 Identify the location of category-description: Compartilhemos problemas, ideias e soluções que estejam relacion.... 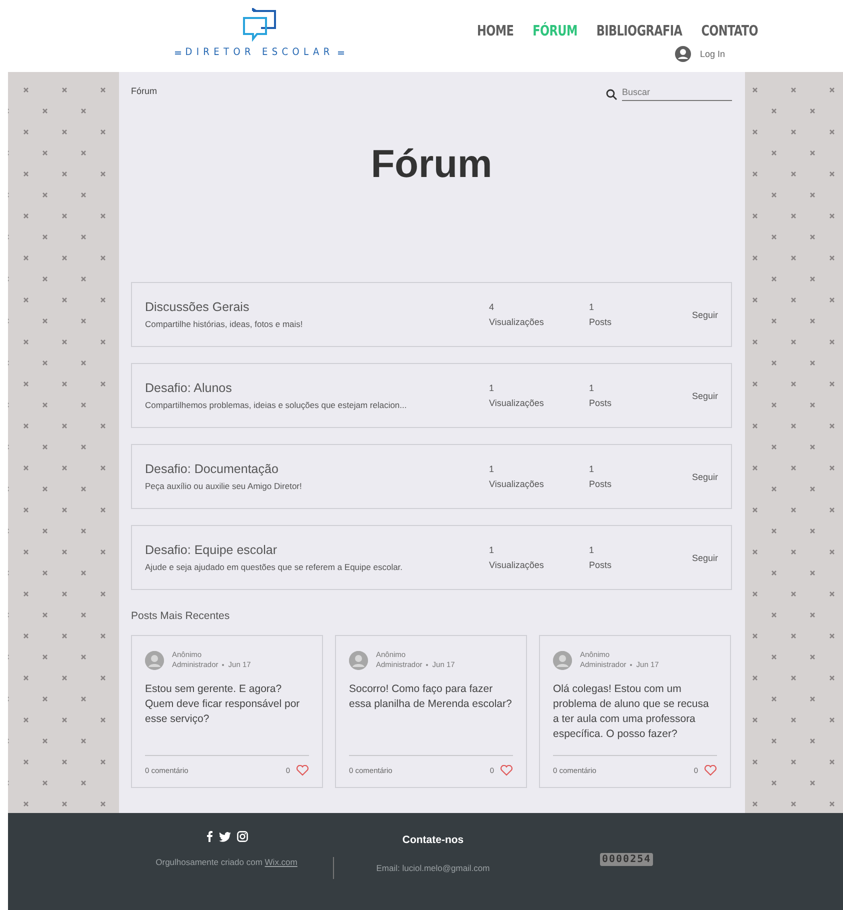
(276, 405).